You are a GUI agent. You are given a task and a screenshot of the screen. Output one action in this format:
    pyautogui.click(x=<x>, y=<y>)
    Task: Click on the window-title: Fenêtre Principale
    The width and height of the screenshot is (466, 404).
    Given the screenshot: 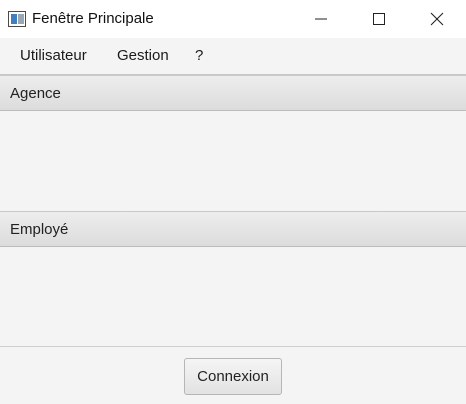 What is the action you would take?
    pyautogui.click(x=93, y=18)
    